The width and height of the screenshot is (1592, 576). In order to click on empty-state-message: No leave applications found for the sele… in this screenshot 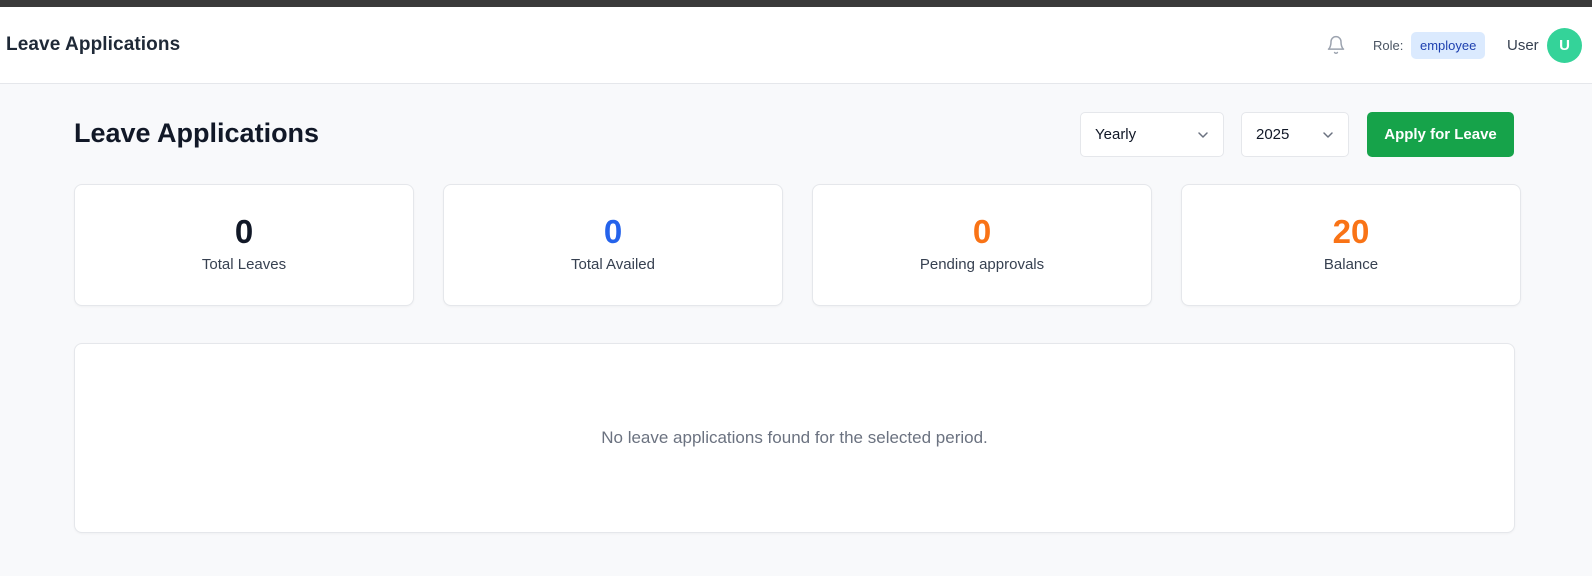, I will do `click(794, 437)`.